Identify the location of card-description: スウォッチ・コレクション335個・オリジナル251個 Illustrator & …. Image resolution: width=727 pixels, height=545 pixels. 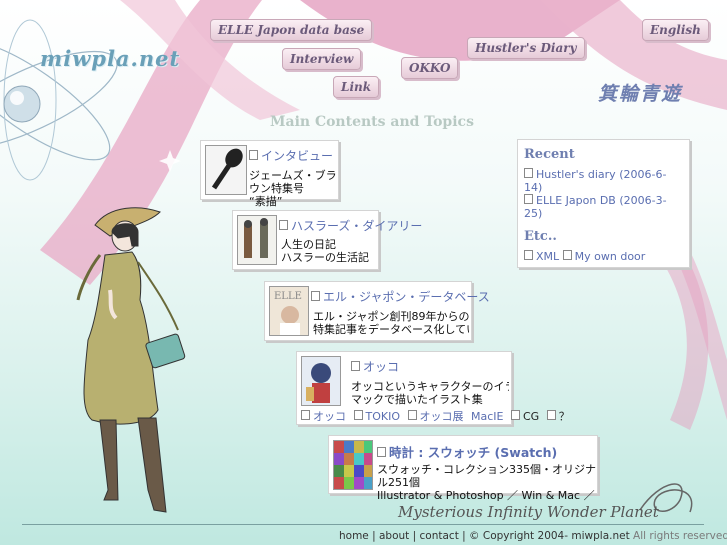
(486, 482).